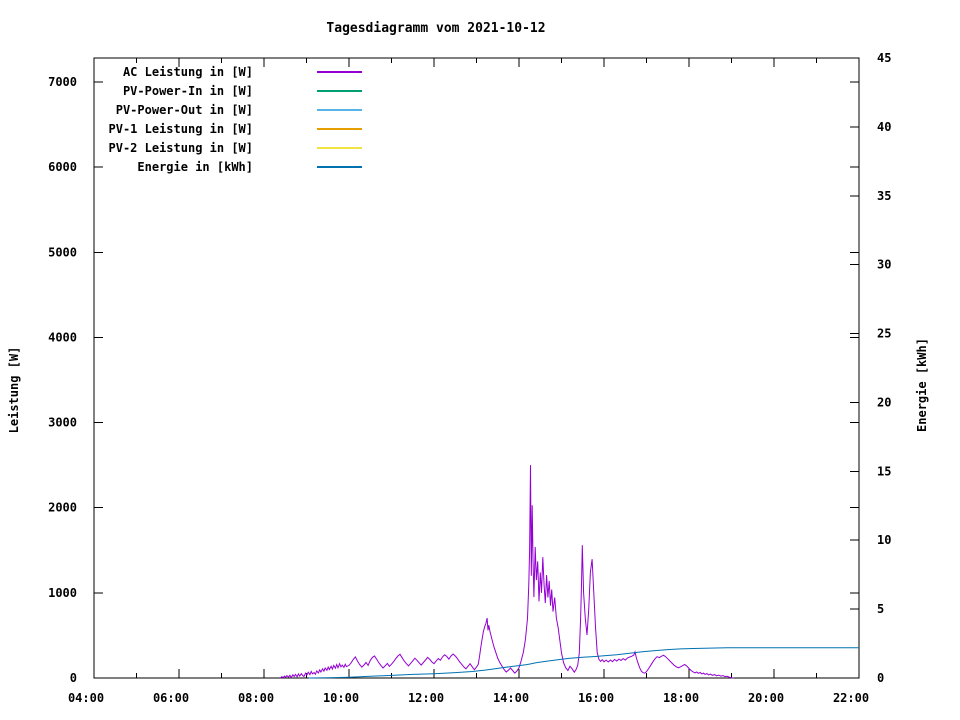 The width and height of the screenshot is (960, 720). What do you see at coordinates (880, 678) in the screenshot?
I see `y2-tick-label: 0` at bounding box center [880, 678].